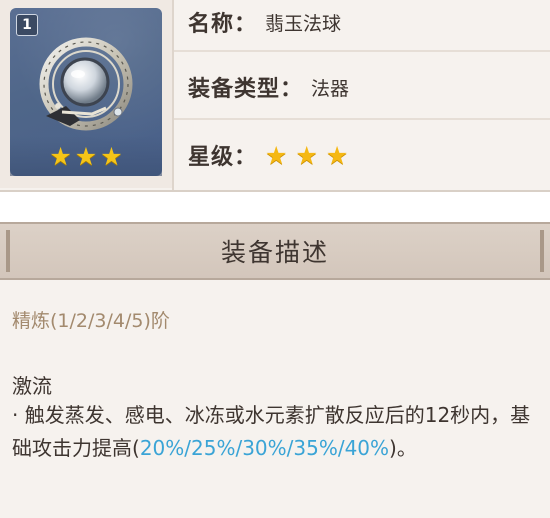  What do you see at coordinates (223, 157) in the screenshot?
I see `rarity-label: 星级：` at bounding box center [223, 157].